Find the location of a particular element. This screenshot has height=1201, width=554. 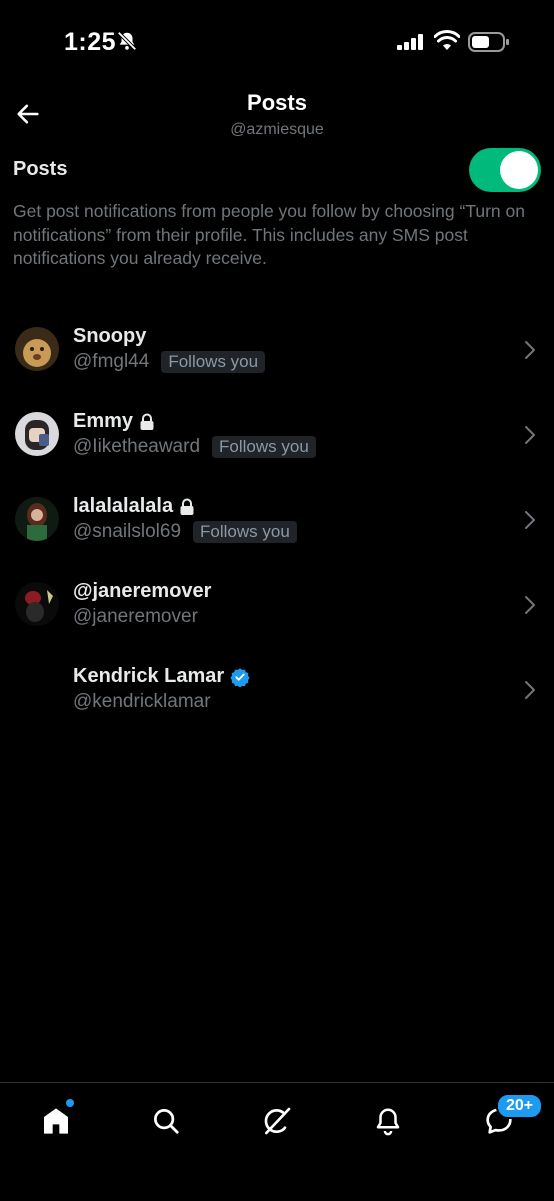

silent-mode-icon is located at coordinates (127, 43).